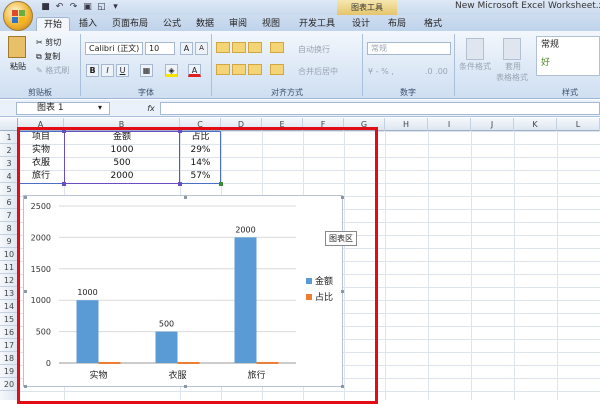 The image size is (600, 404). I want to click on column-header-K: K, so click(535, 124).